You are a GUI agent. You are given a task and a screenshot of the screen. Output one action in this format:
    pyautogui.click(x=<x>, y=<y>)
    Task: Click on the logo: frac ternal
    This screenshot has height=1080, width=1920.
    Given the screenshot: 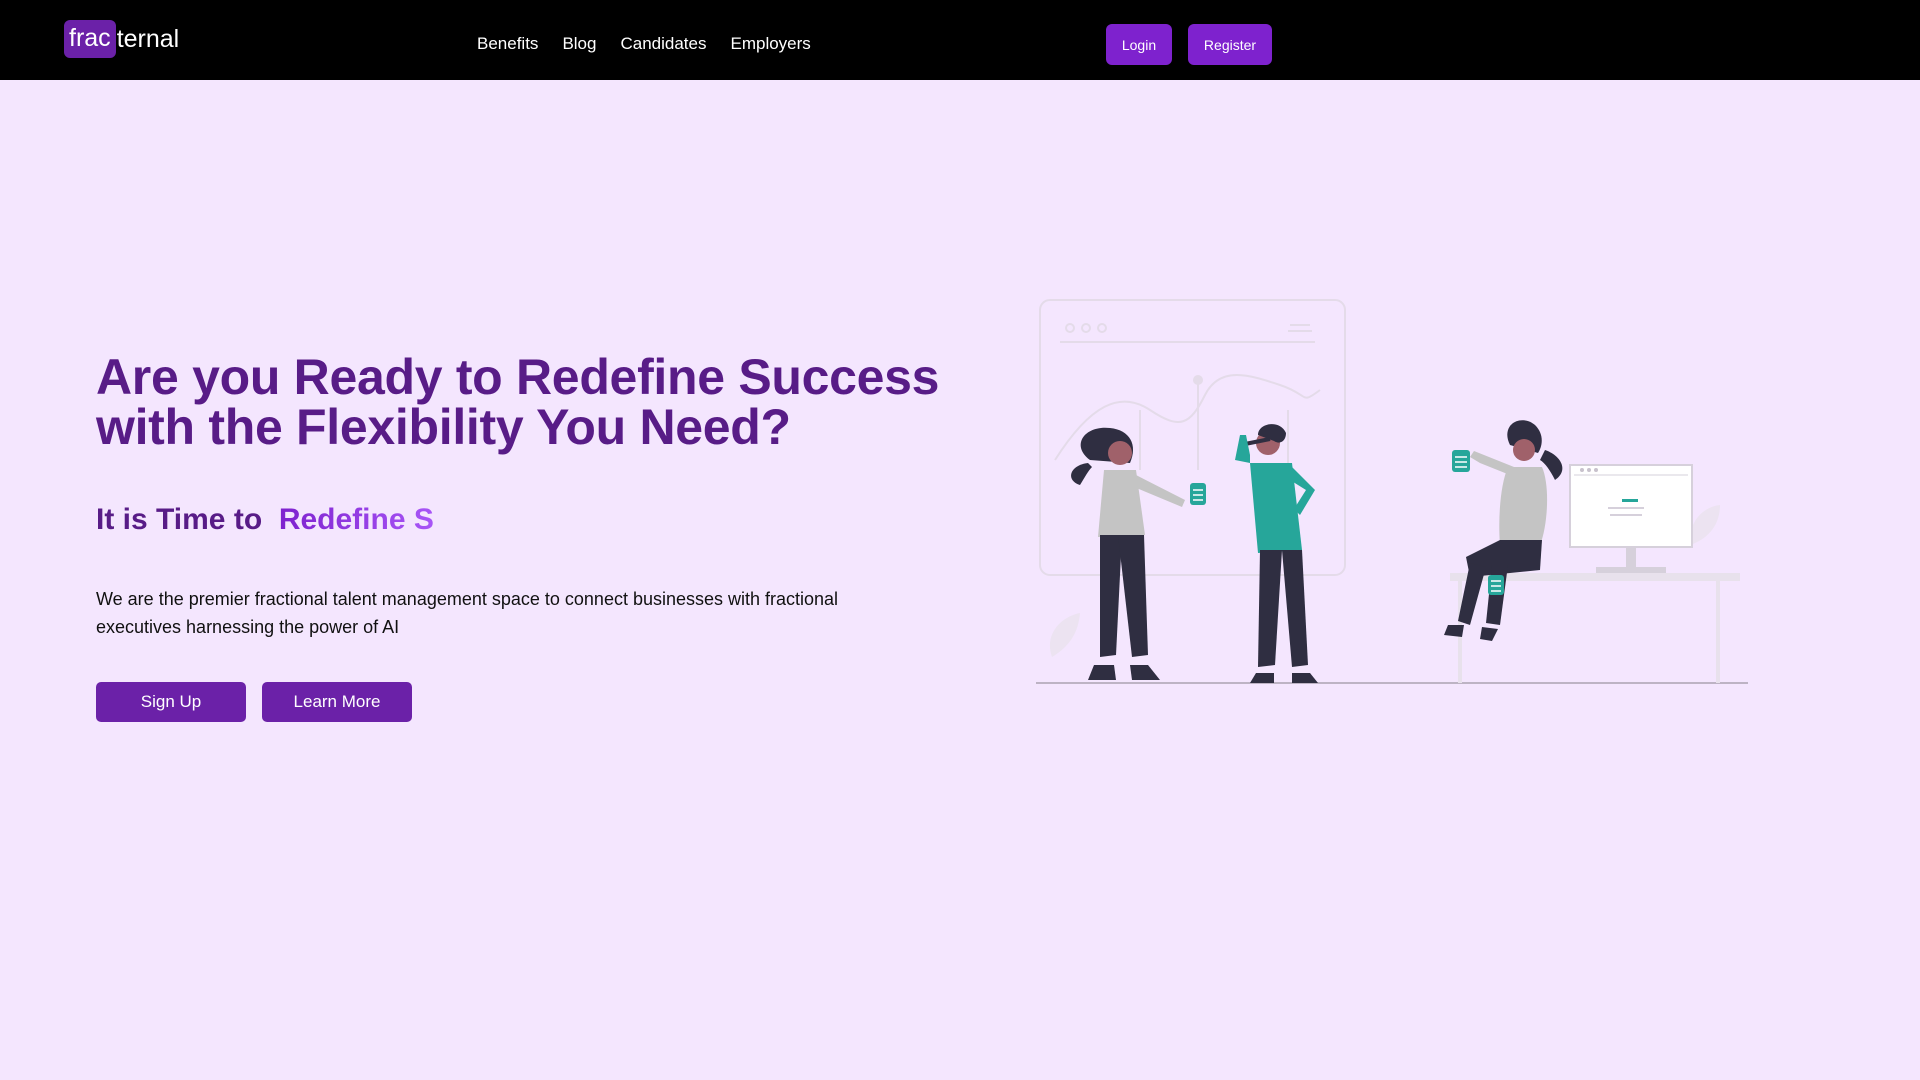 What is the action you would take?
    pyautogui.click(x=121, y=39)
    